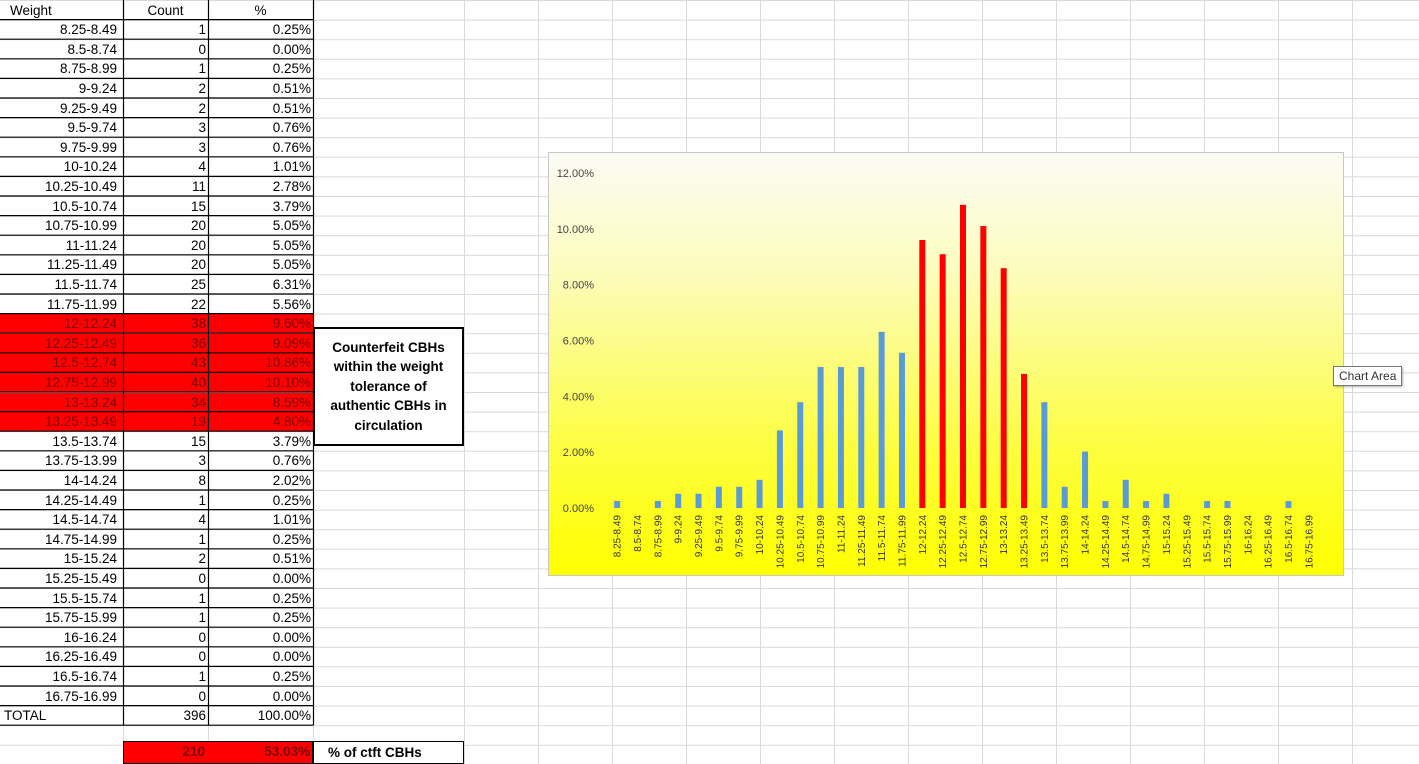 This screenshot has height=764, width=1419. What do you see at coordinates (260, 363) in the screenshot?
I see `percent-cell: 10.86%` at bounding box center [260, 363].